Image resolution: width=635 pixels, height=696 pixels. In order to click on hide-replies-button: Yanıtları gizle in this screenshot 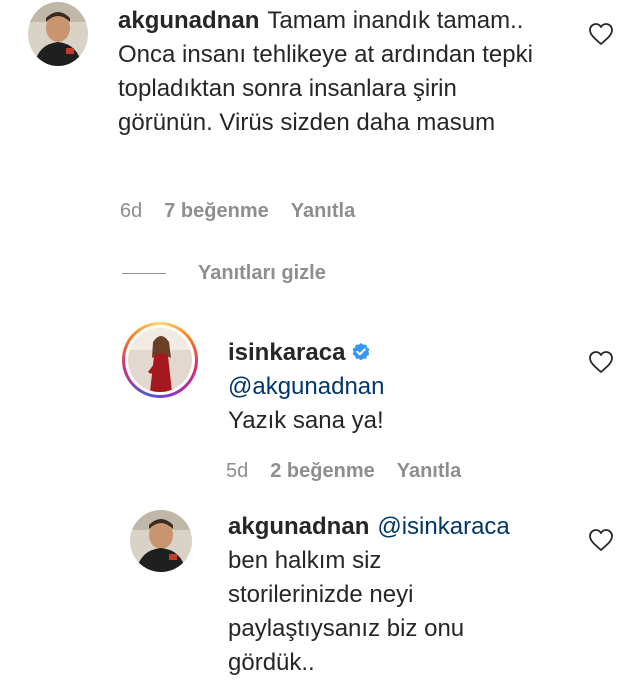, I will do `click(224, 273)`.